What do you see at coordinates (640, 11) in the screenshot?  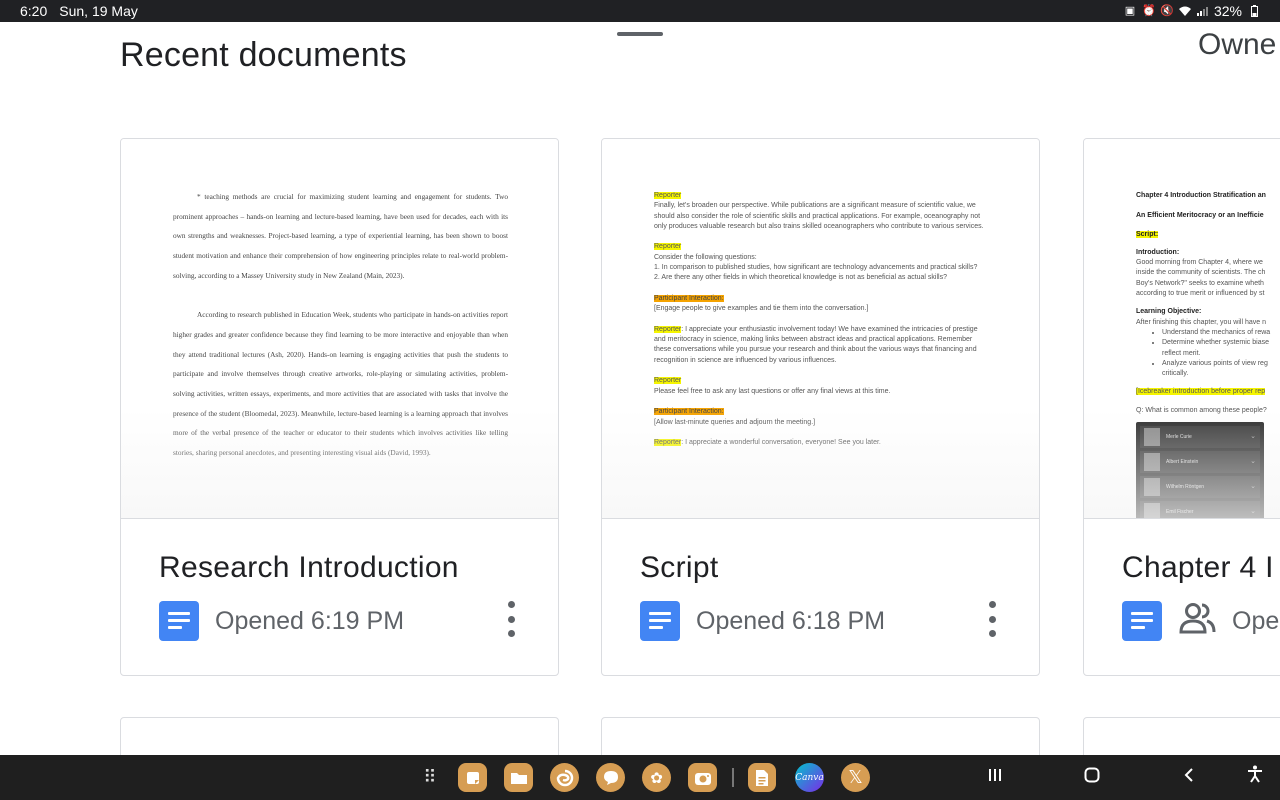 I see `status-bar: 6:20 Sun, 19 May ▣ ⏰ 🔇 32%` at bounding box center [640, 11].